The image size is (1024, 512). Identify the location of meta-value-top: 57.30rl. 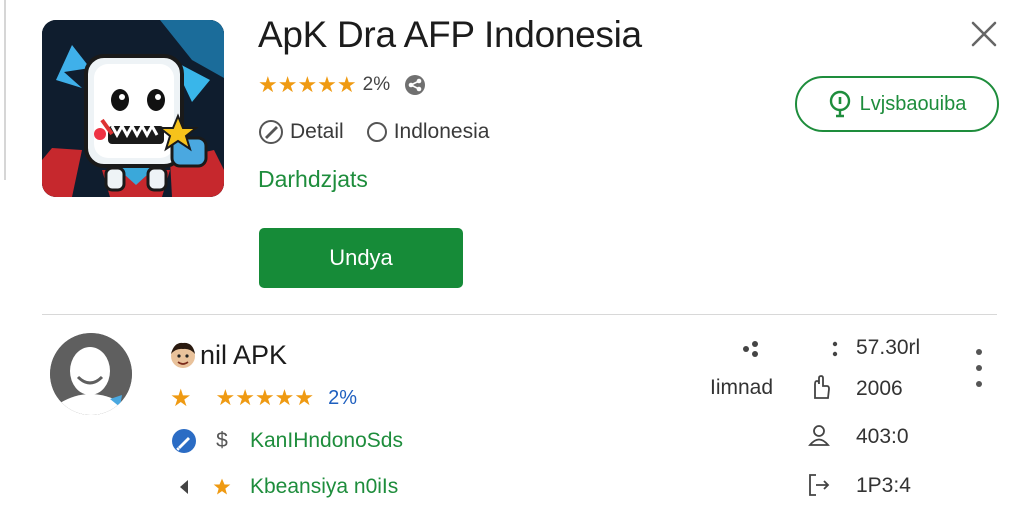
(888, 347).